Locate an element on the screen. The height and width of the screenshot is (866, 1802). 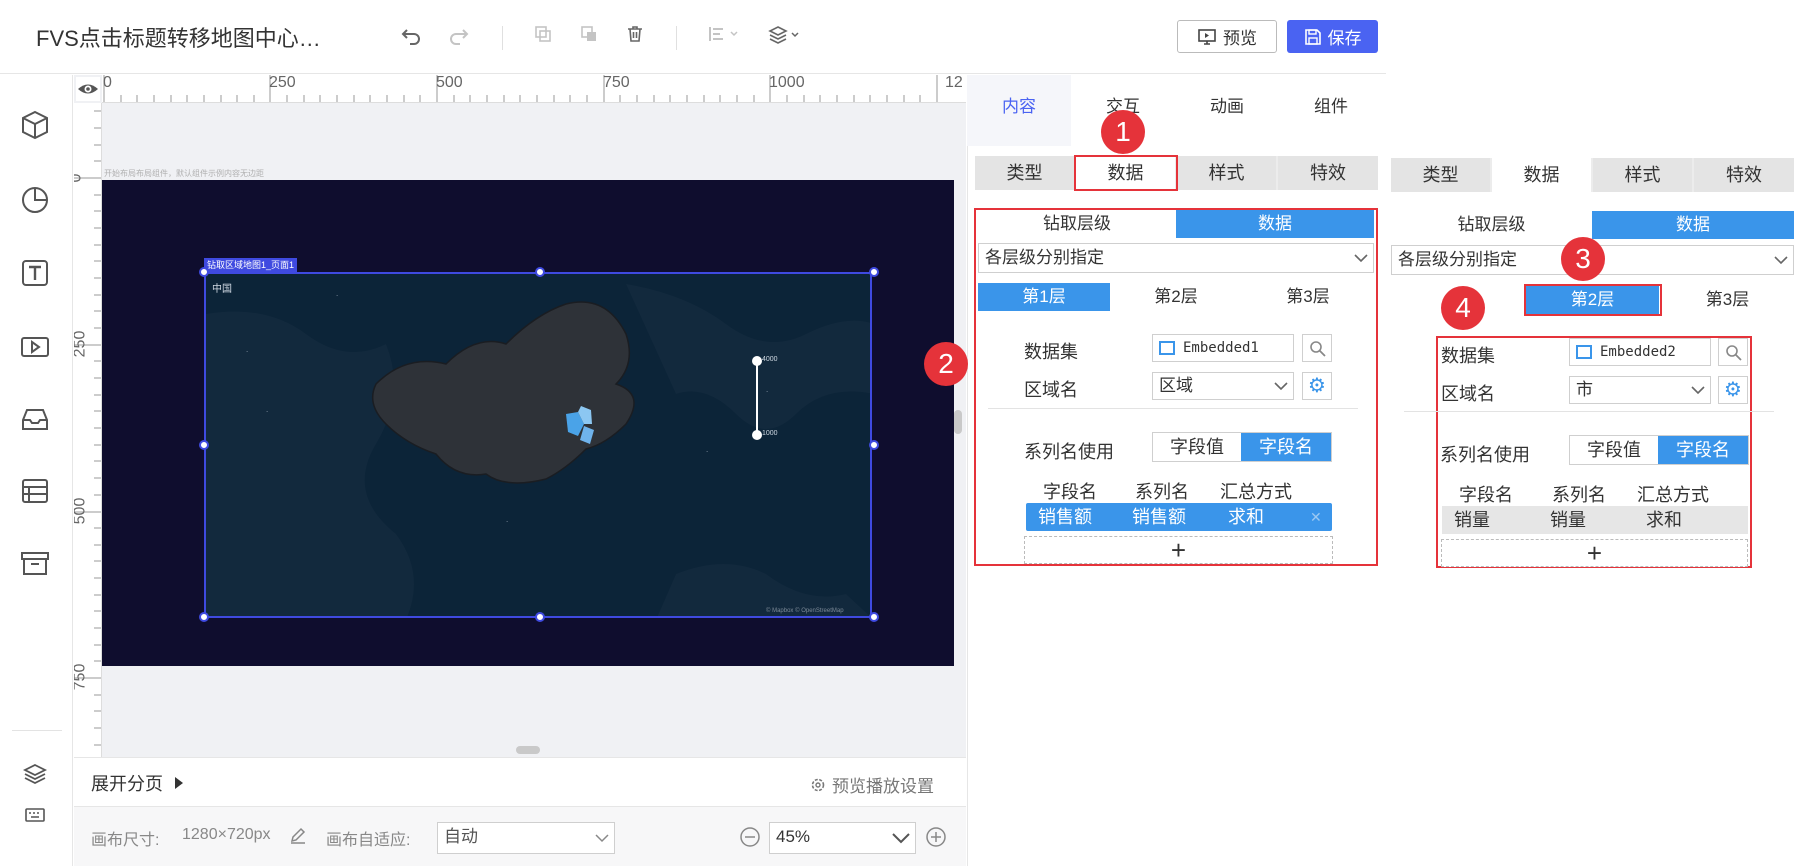
panel2-subtab-style: 样式 is located at coordinates (1642, 175).